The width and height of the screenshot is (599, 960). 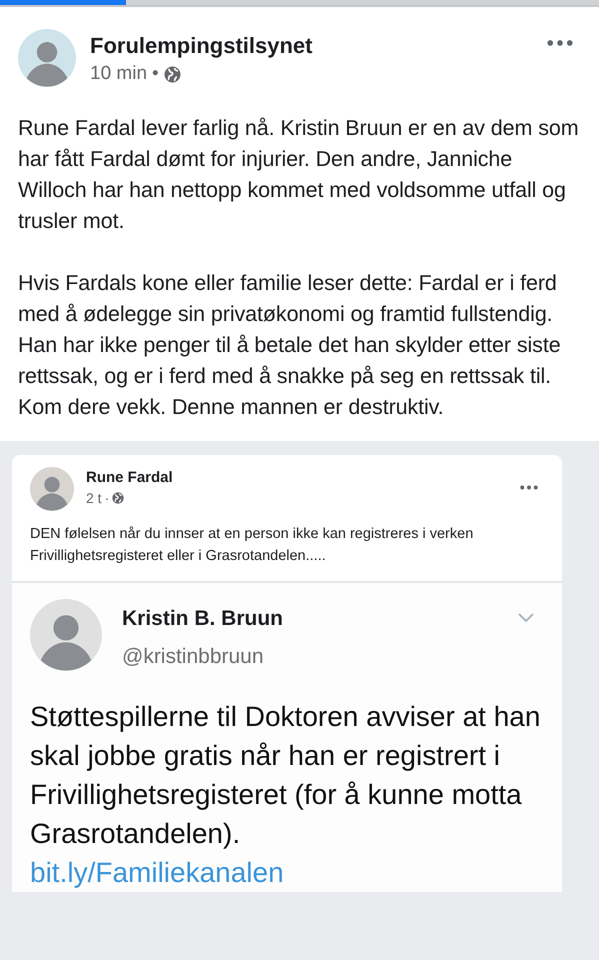 What do you see at coordinates (290, 345) in the screenshot?
I see `post-text: Hvis Fardals kone eller familie leser dette: Fardal er i ferd med å ødelegge sin privatøkonomi og framtid fullstendig. Han har ikke penger til å betale det han skylder etter siste rettssak, og er i ferd med å snakke på seg en rettssak til. Kom dere vekk. Denne mannen er destruktiv.` at bounding box center [290, 345].